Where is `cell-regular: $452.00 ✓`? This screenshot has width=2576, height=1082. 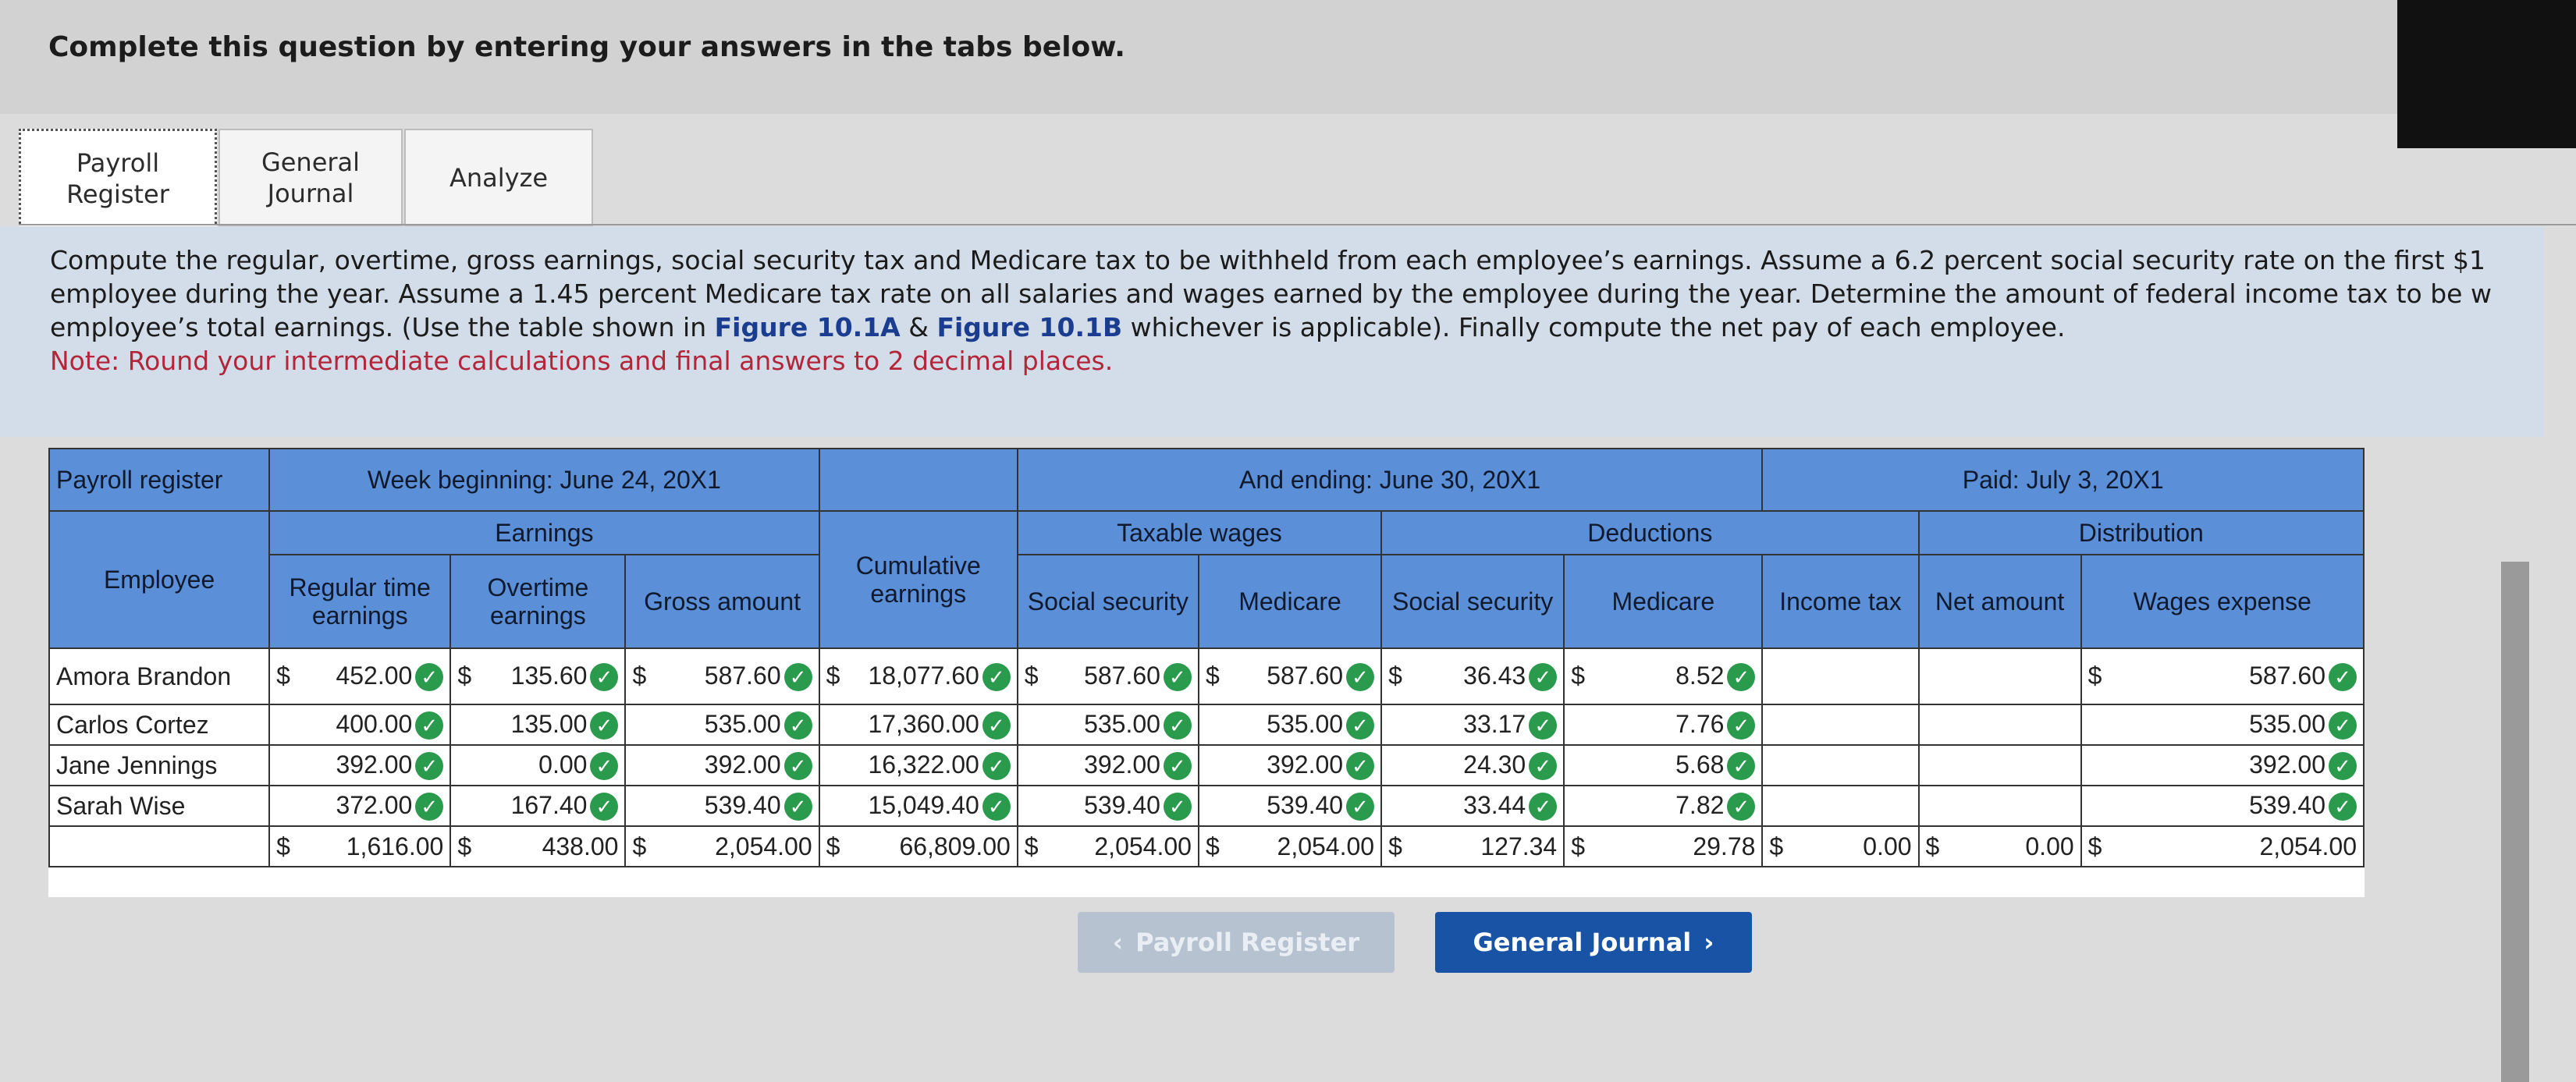 cell-regular: $452.00 ✓ is located at coordinates (360, 676).